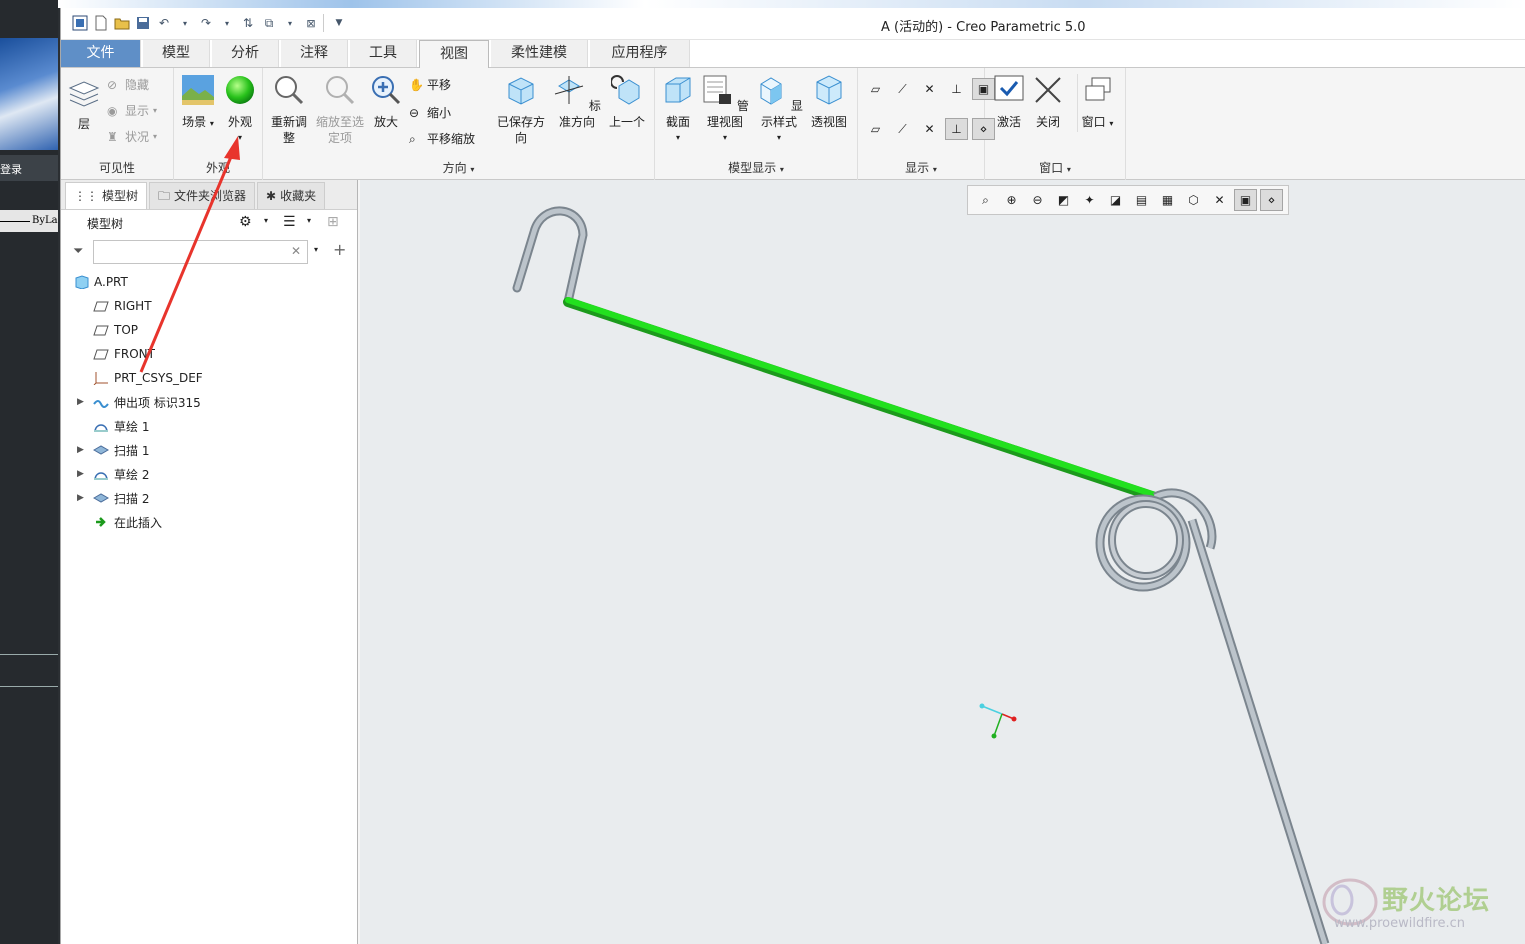 The height and width of the screenshot is (944, 1525). I want to click on point-tag-icon: ✕, so click(929, 129).